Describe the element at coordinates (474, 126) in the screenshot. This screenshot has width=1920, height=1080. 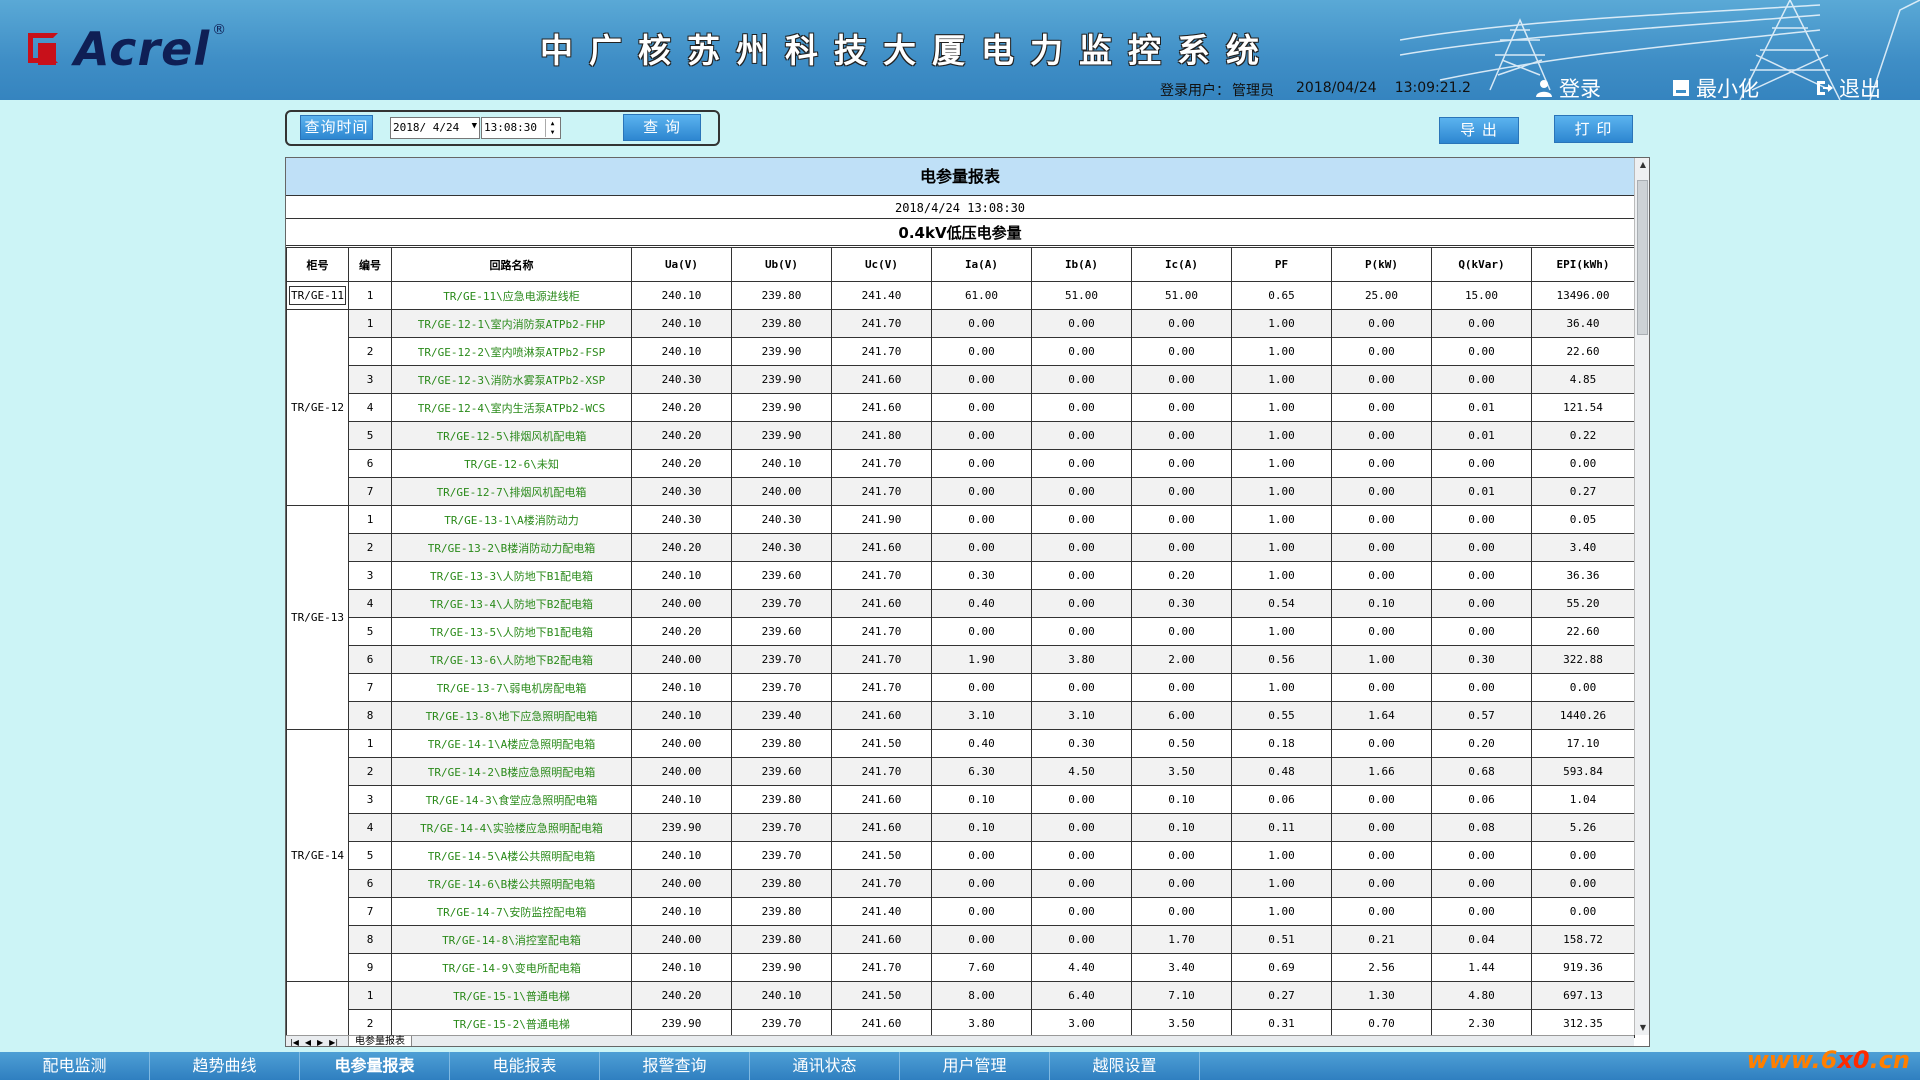
I see `dropdown-arrow-icon: ▼` at that location.